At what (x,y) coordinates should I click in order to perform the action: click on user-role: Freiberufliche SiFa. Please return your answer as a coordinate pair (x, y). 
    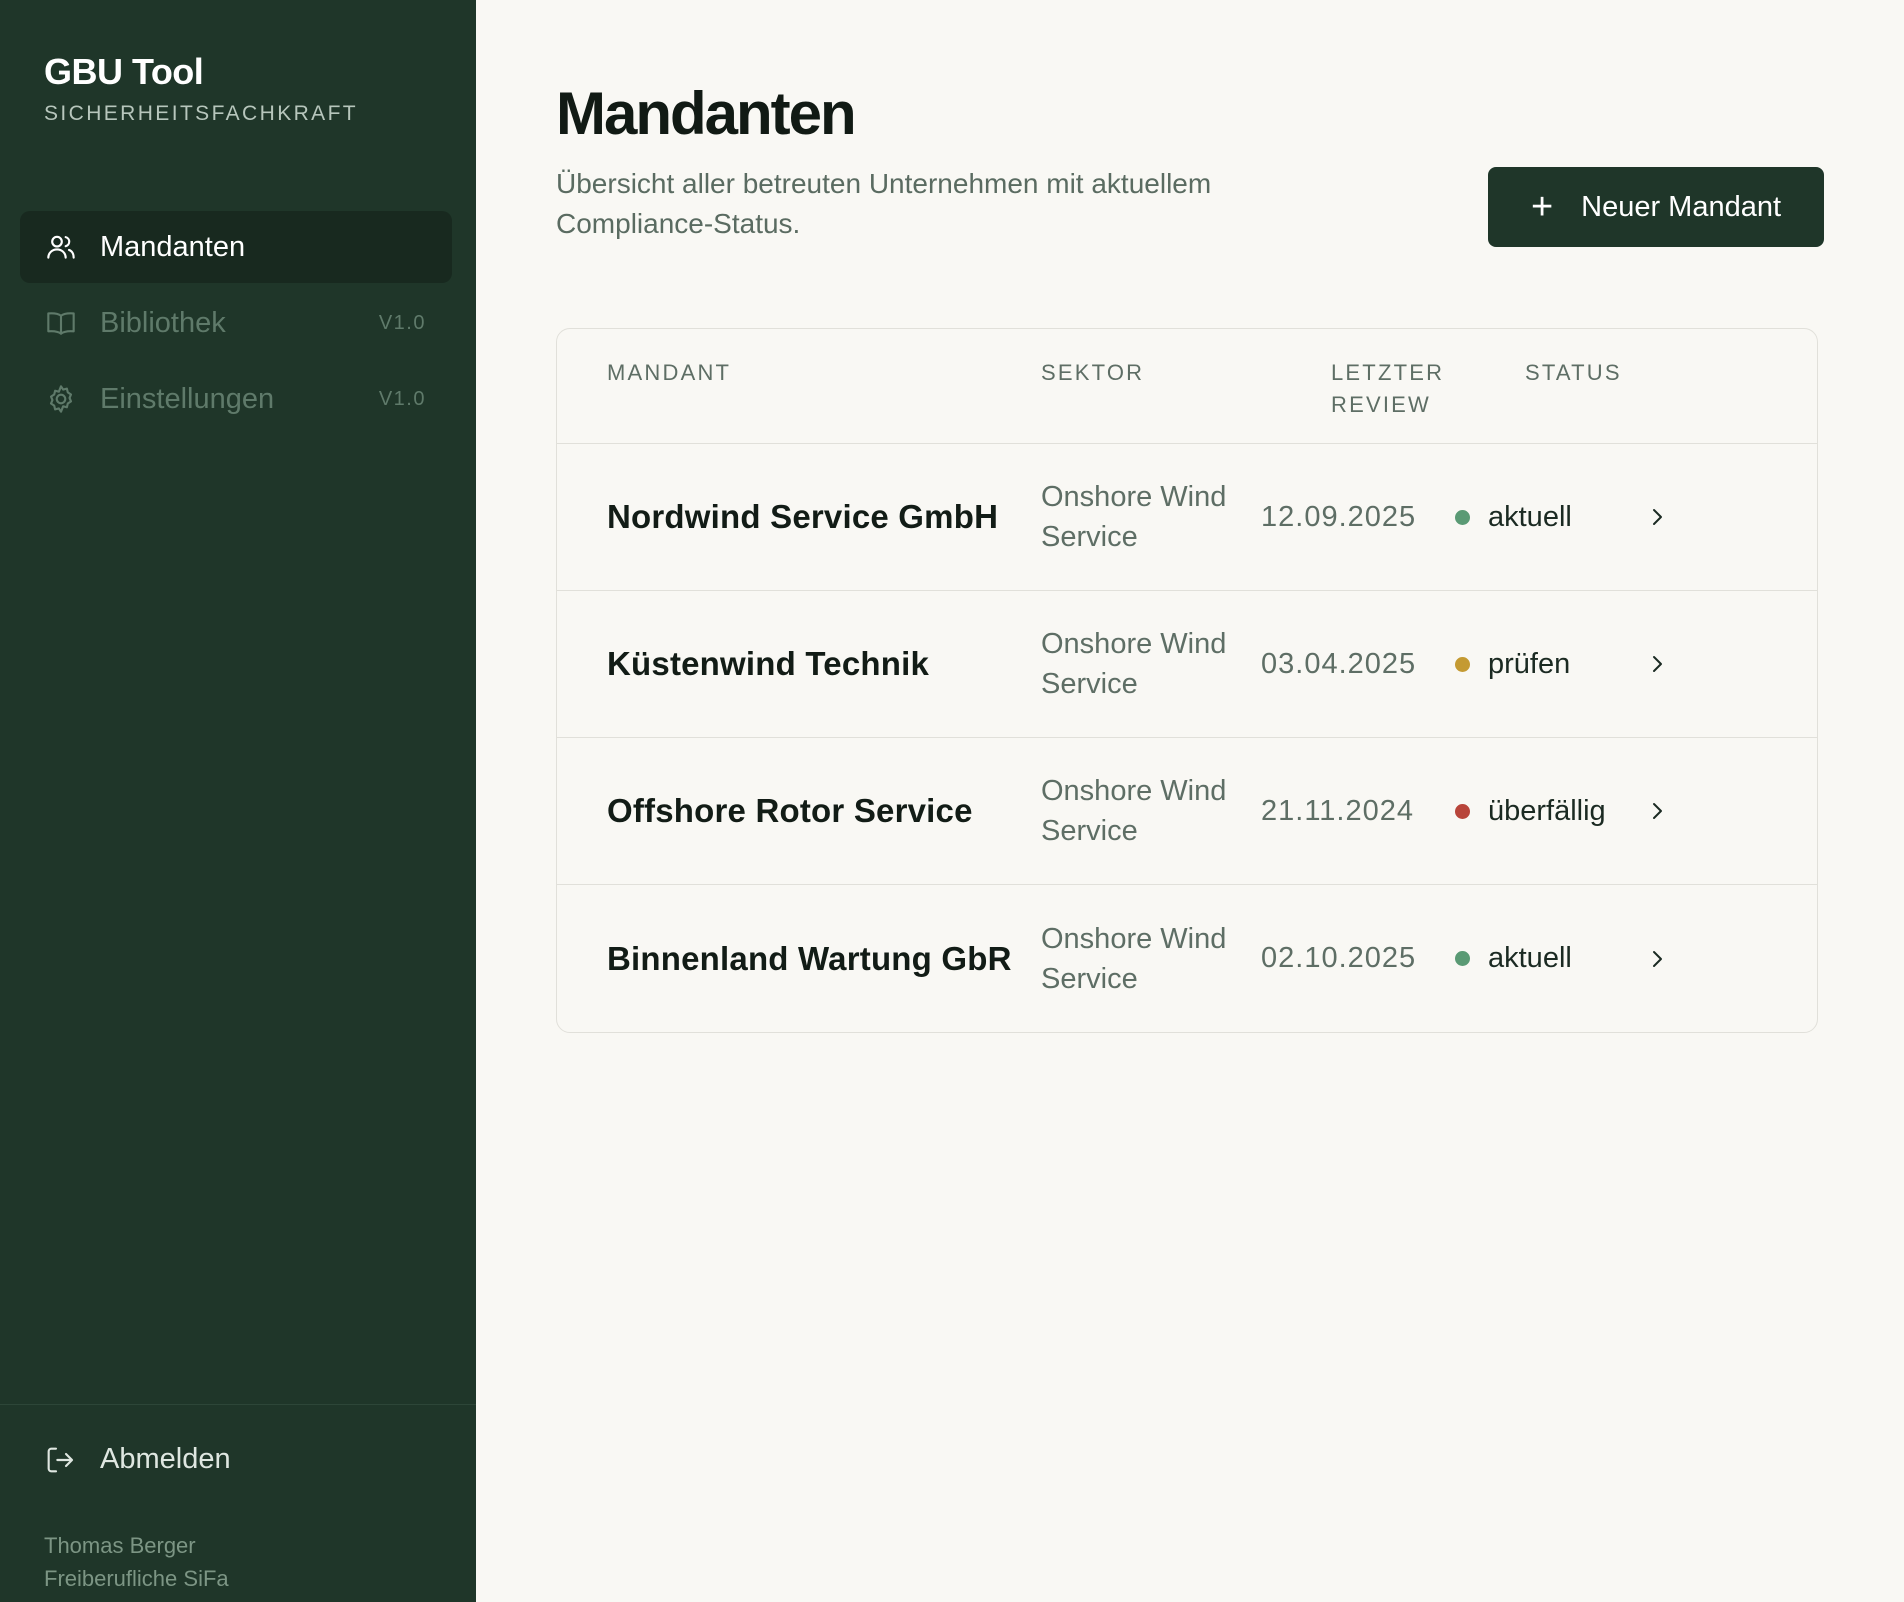
    Looking at the image, I should click on (136, 1578).